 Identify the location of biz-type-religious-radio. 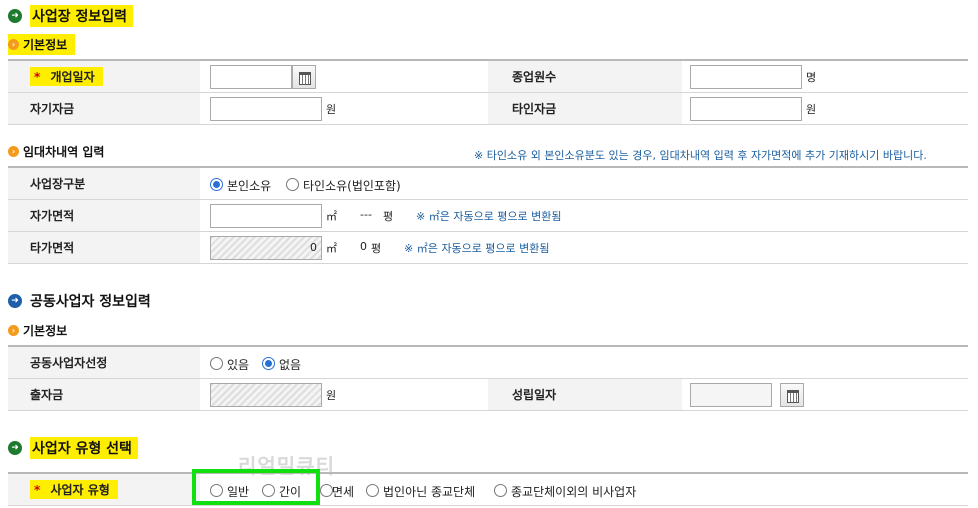
(372, 490).